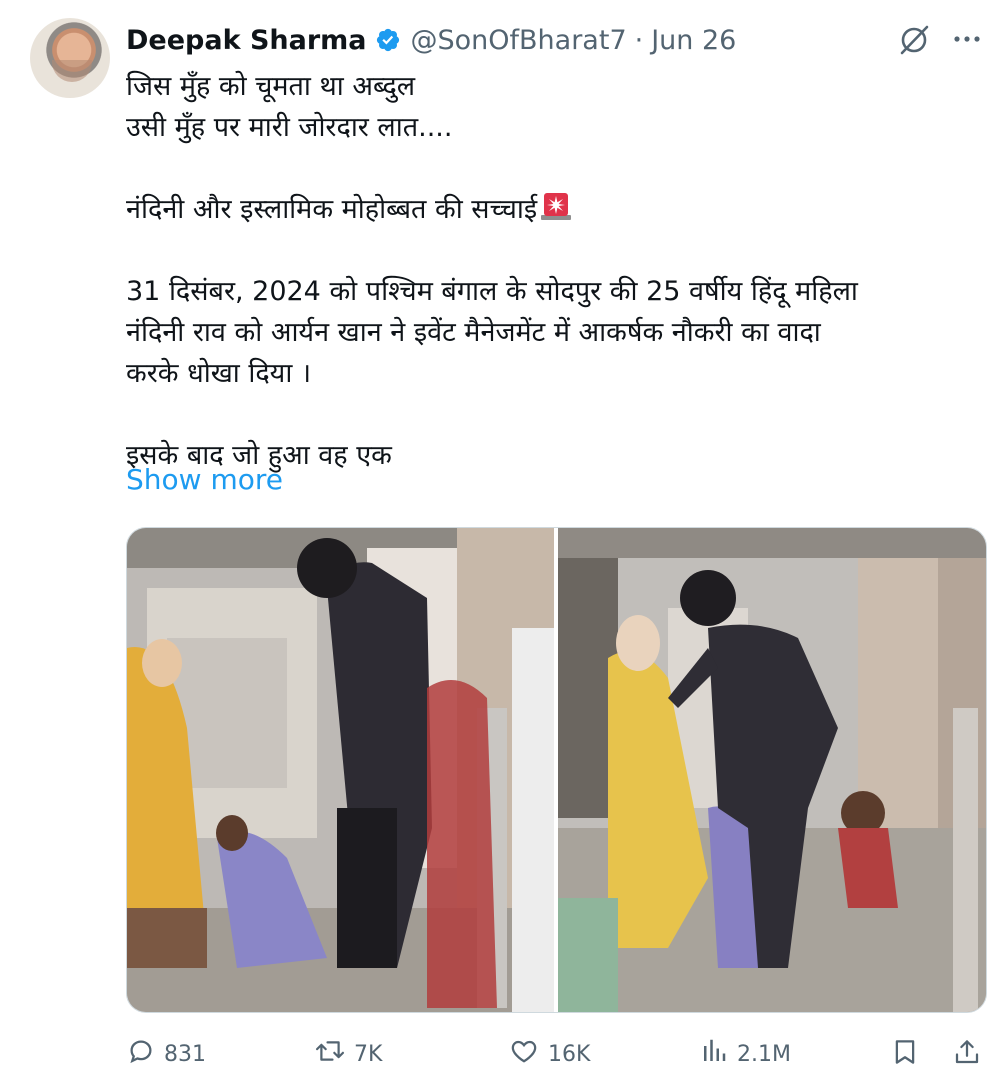  Describe the element at coordinates (219, 373) in the screenshot. I see `tweet-line: करके धोखा दिया ।` at that location.